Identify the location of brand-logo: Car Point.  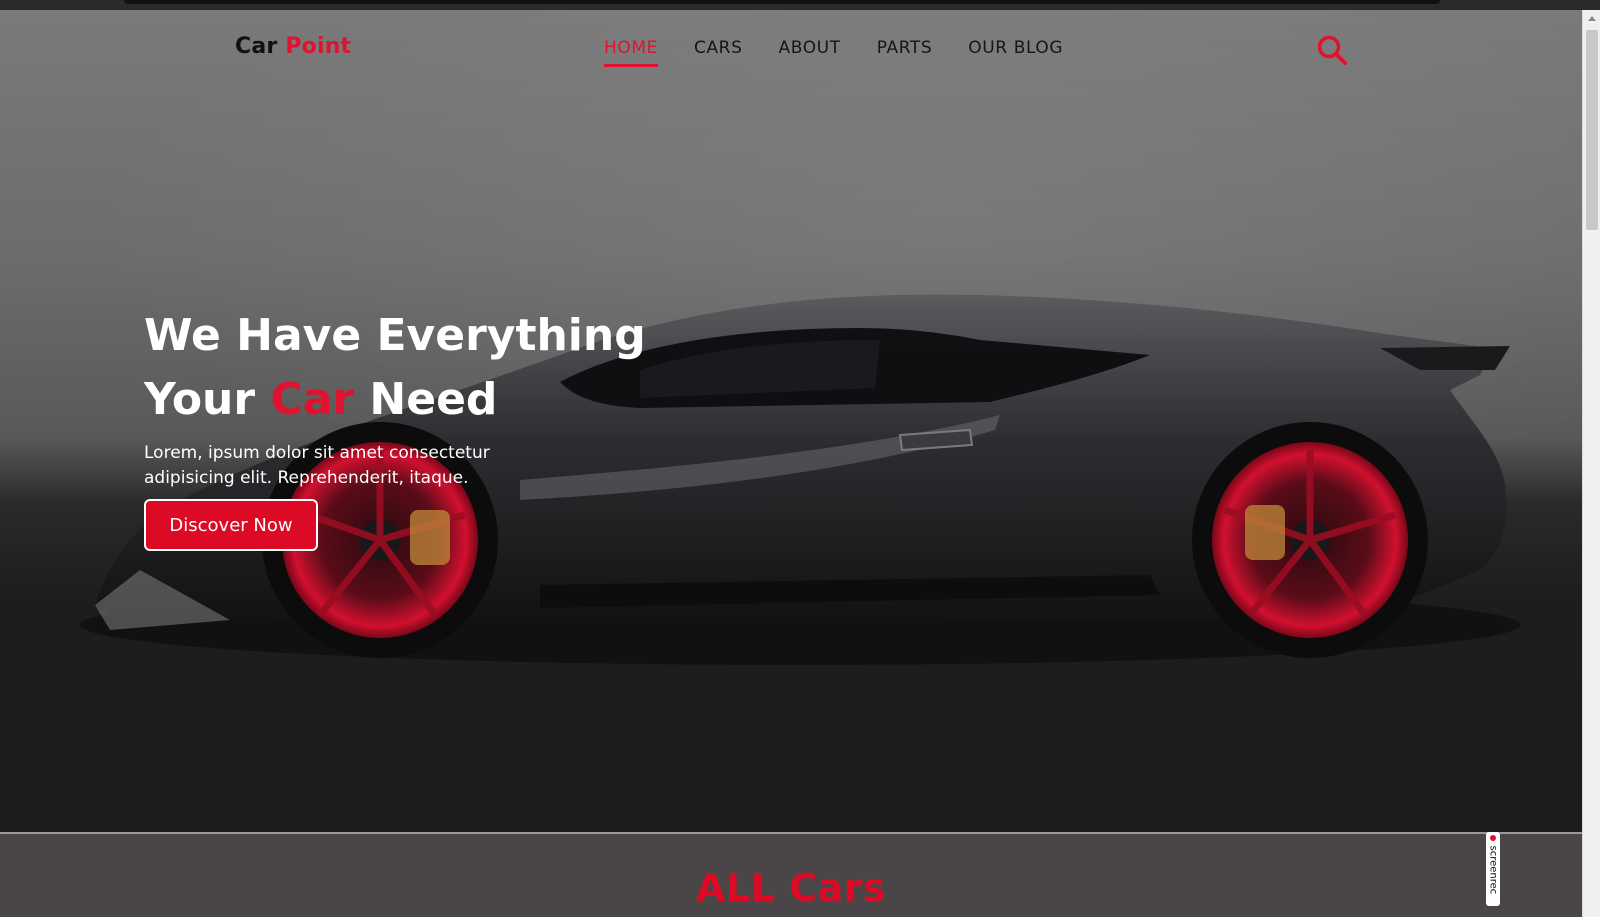
(293, 46).